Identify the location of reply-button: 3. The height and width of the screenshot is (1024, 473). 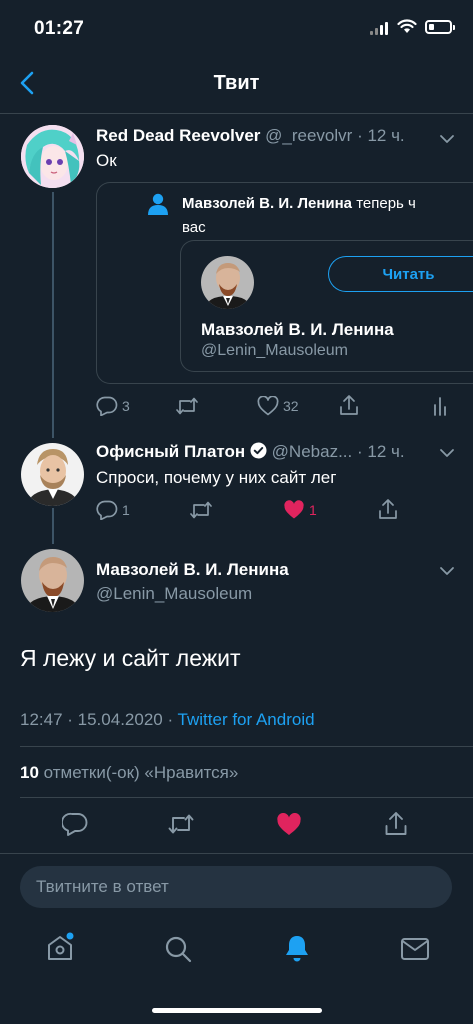
(113, 406).